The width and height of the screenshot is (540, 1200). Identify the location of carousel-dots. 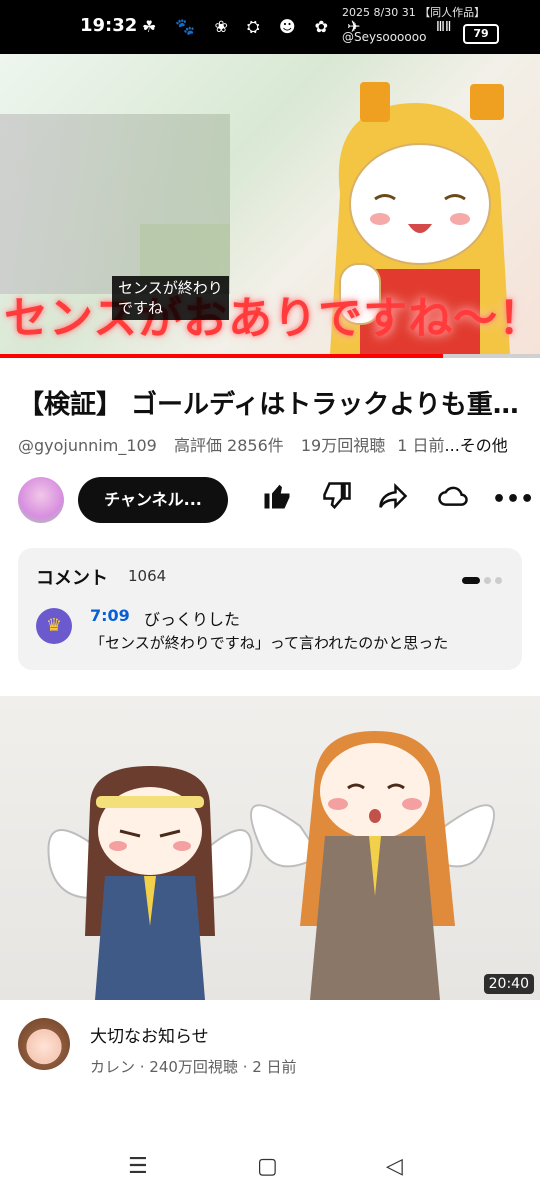
(480, 579).